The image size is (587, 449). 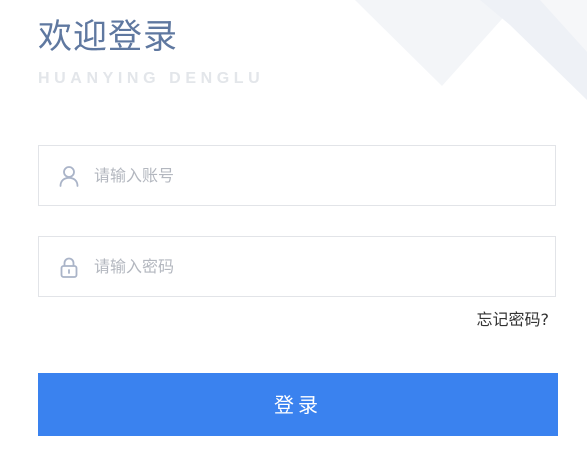 I want to click on user-icon, so click(x=69, y=176).